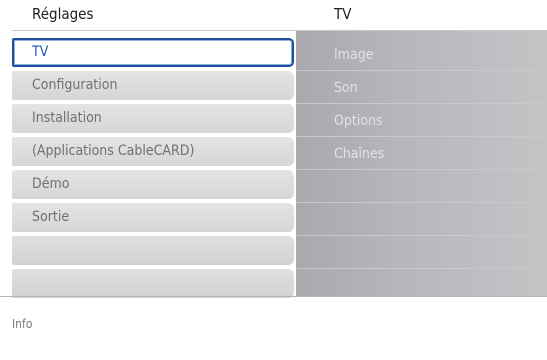  Describe the element at coordinates (153, 184) in the screenshot. I see `menu-item-demo: Démo` at that location.